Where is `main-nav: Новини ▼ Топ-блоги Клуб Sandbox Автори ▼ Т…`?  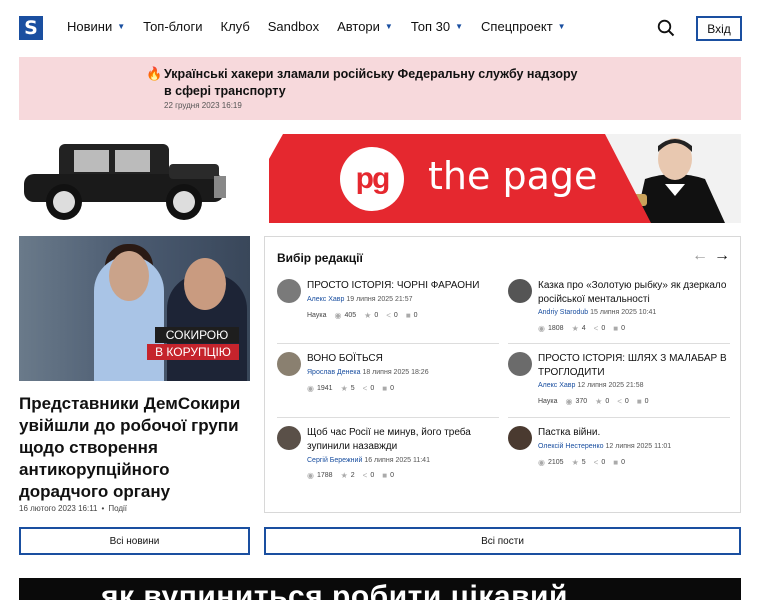 main-nav: Новини ▼ Топ-блоги Клуб Sandbox Автори ▼ Т… is located at coordinates (325, 26).